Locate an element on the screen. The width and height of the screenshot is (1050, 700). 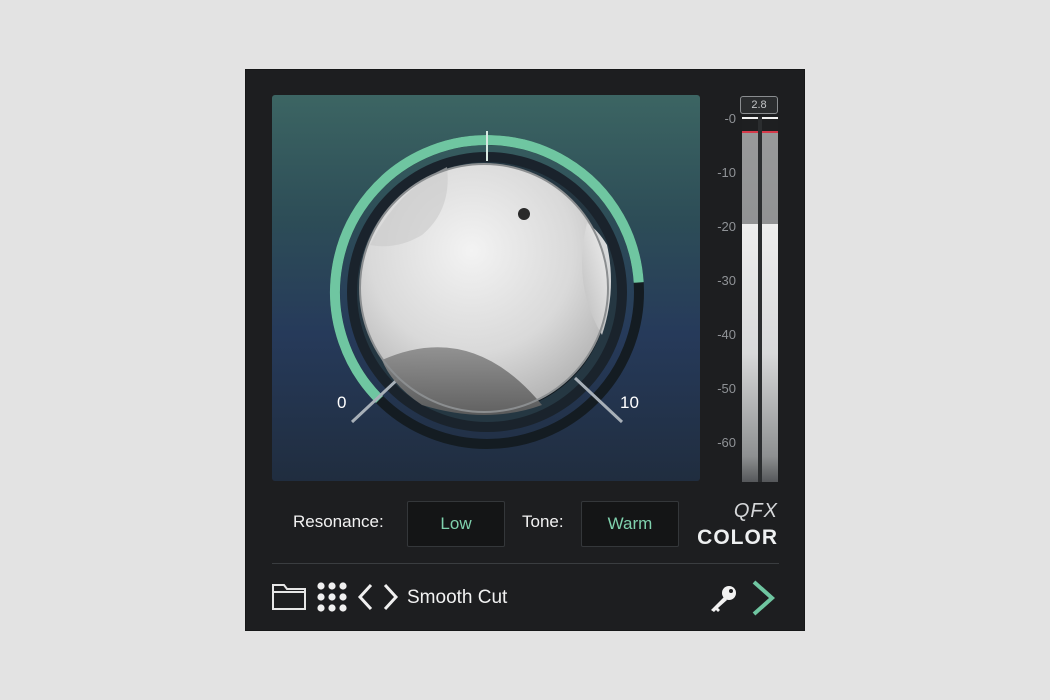
controls-row: Resonance: Low Tone: Warm QFX COLOR is located at coordinates (525, 523).